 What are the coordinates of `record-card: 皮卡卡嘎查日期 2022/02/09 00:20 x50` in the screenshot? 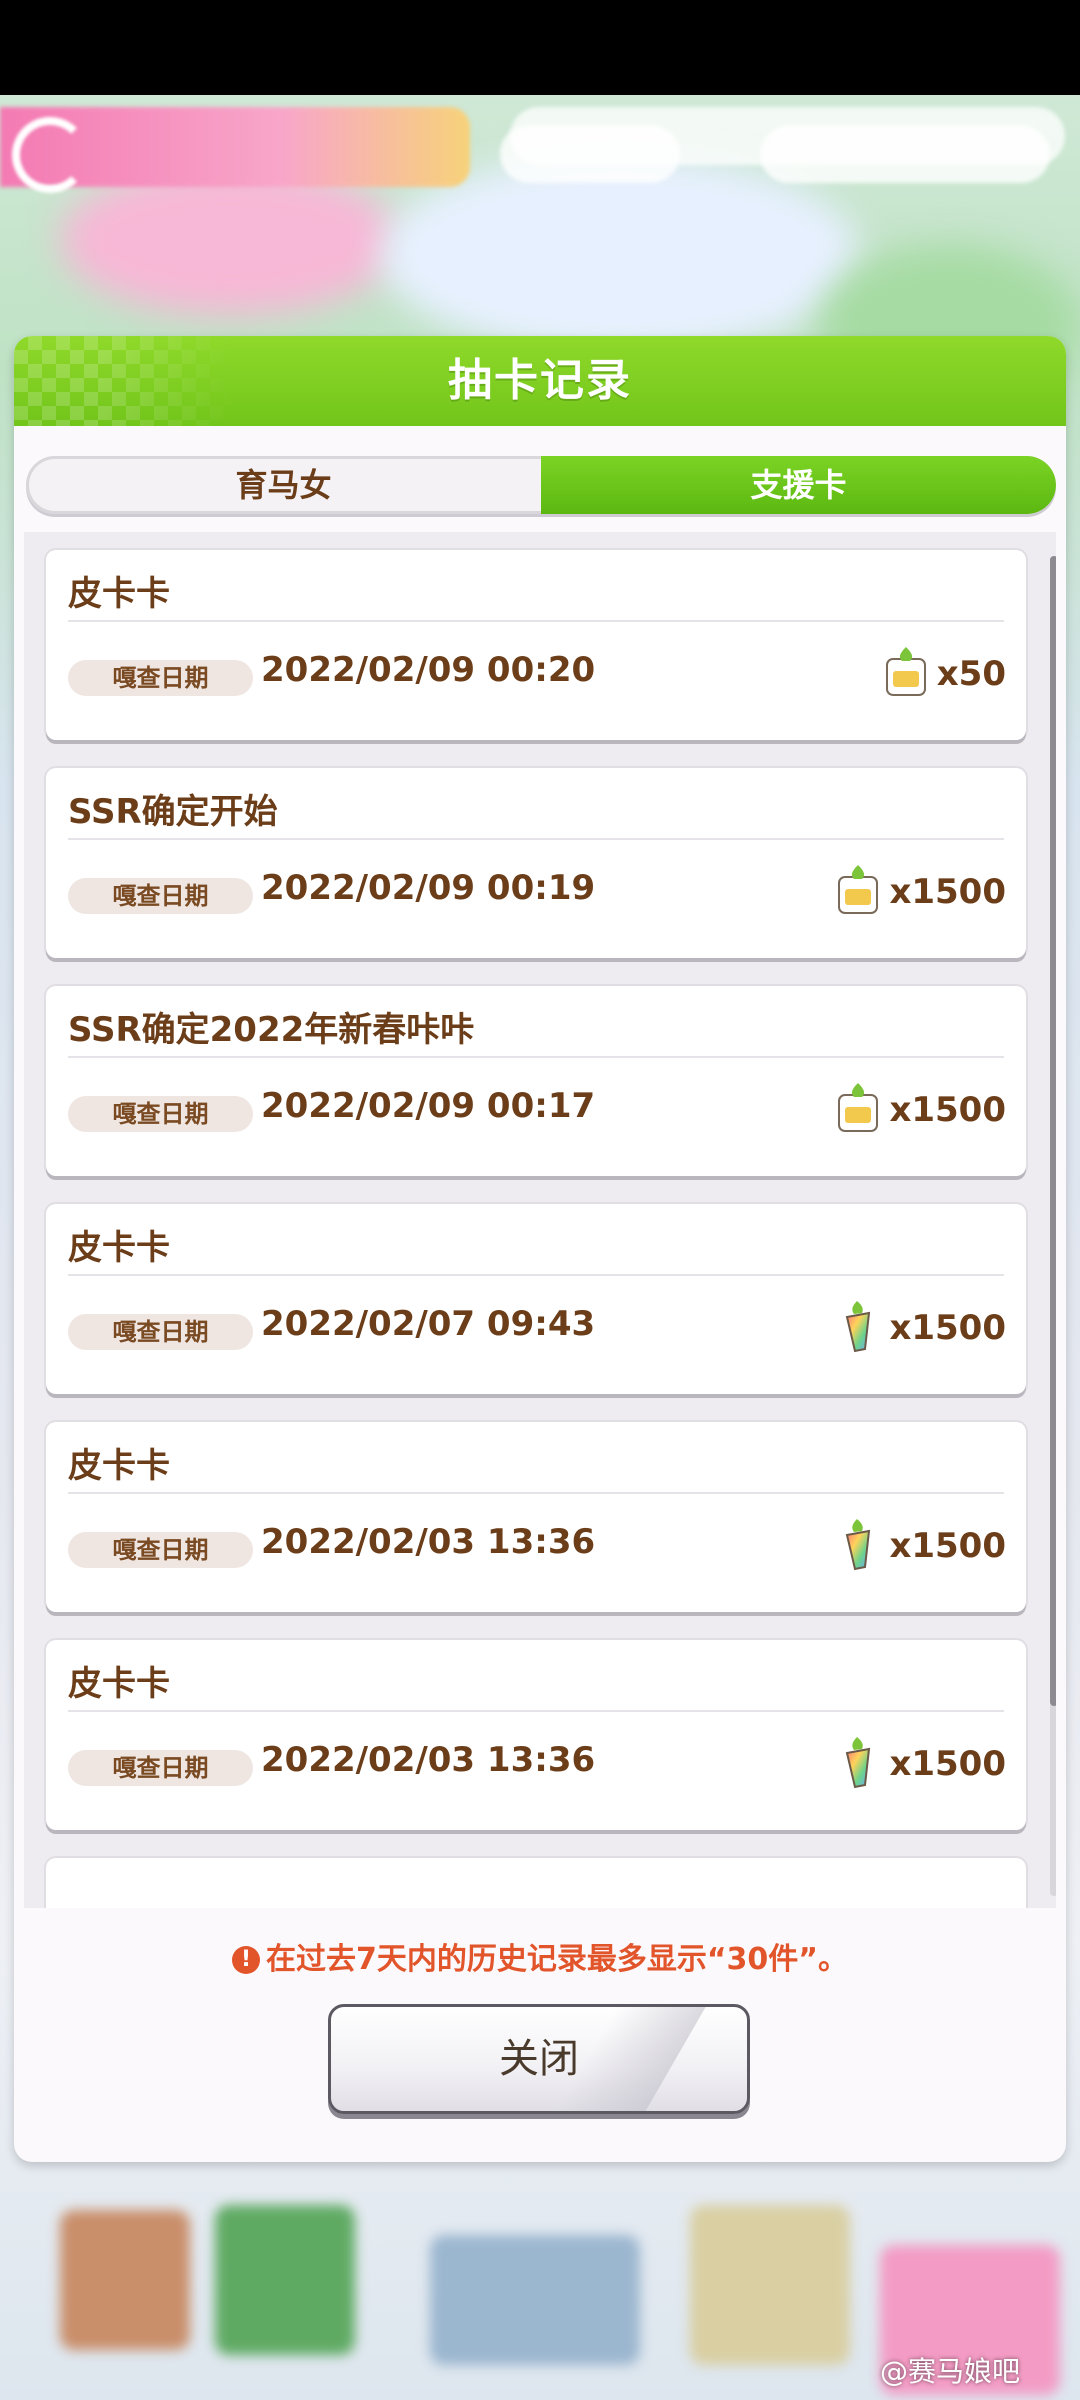 It's located at (536, 645).